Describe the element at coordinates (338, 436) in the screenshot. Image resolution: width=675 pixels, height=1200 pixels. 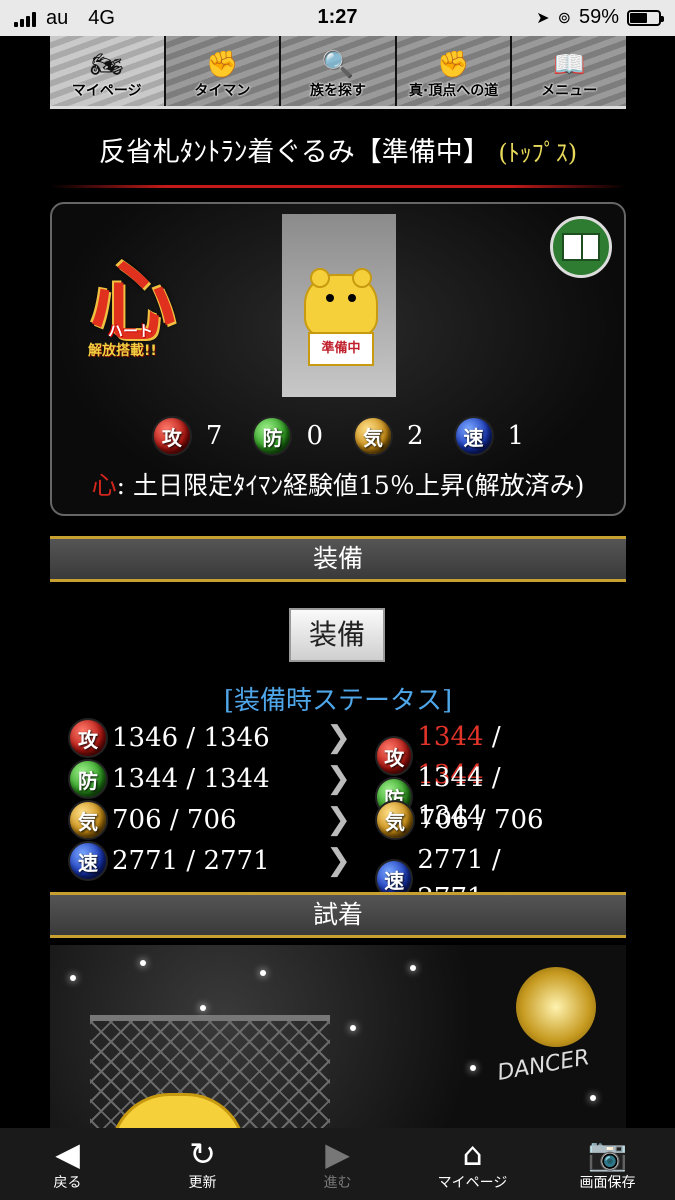
I see `card-stats: 攻7防0気2速1` at that location.